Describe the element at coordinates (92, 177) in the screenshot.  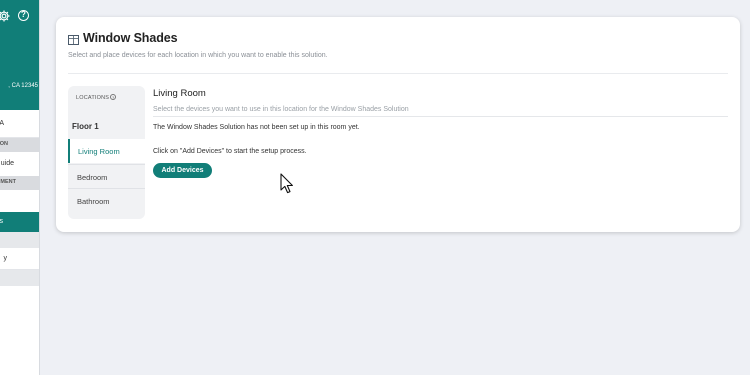
I see `room-item-label: Bedroom` at that location.